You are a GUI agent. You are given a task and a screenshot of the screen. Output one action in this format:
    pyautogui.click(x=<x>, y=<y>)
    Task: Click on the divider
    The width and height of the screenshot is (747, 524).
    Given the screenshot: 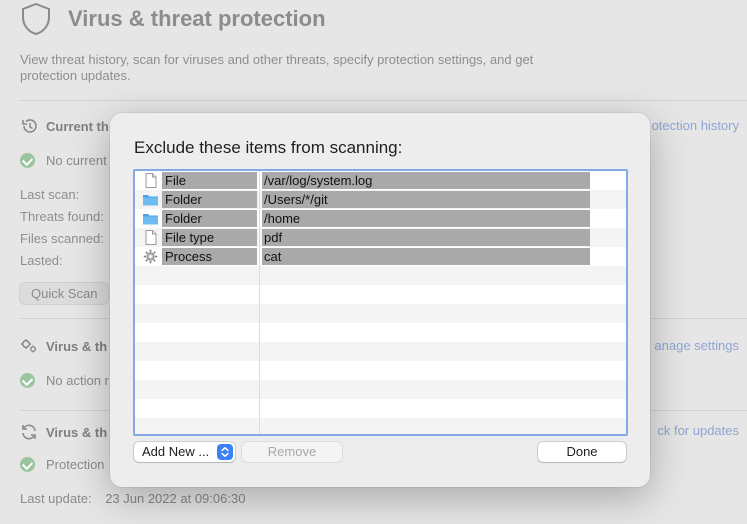 What is the action you would take?
    pyautogui.click(x=383, y=100)
    